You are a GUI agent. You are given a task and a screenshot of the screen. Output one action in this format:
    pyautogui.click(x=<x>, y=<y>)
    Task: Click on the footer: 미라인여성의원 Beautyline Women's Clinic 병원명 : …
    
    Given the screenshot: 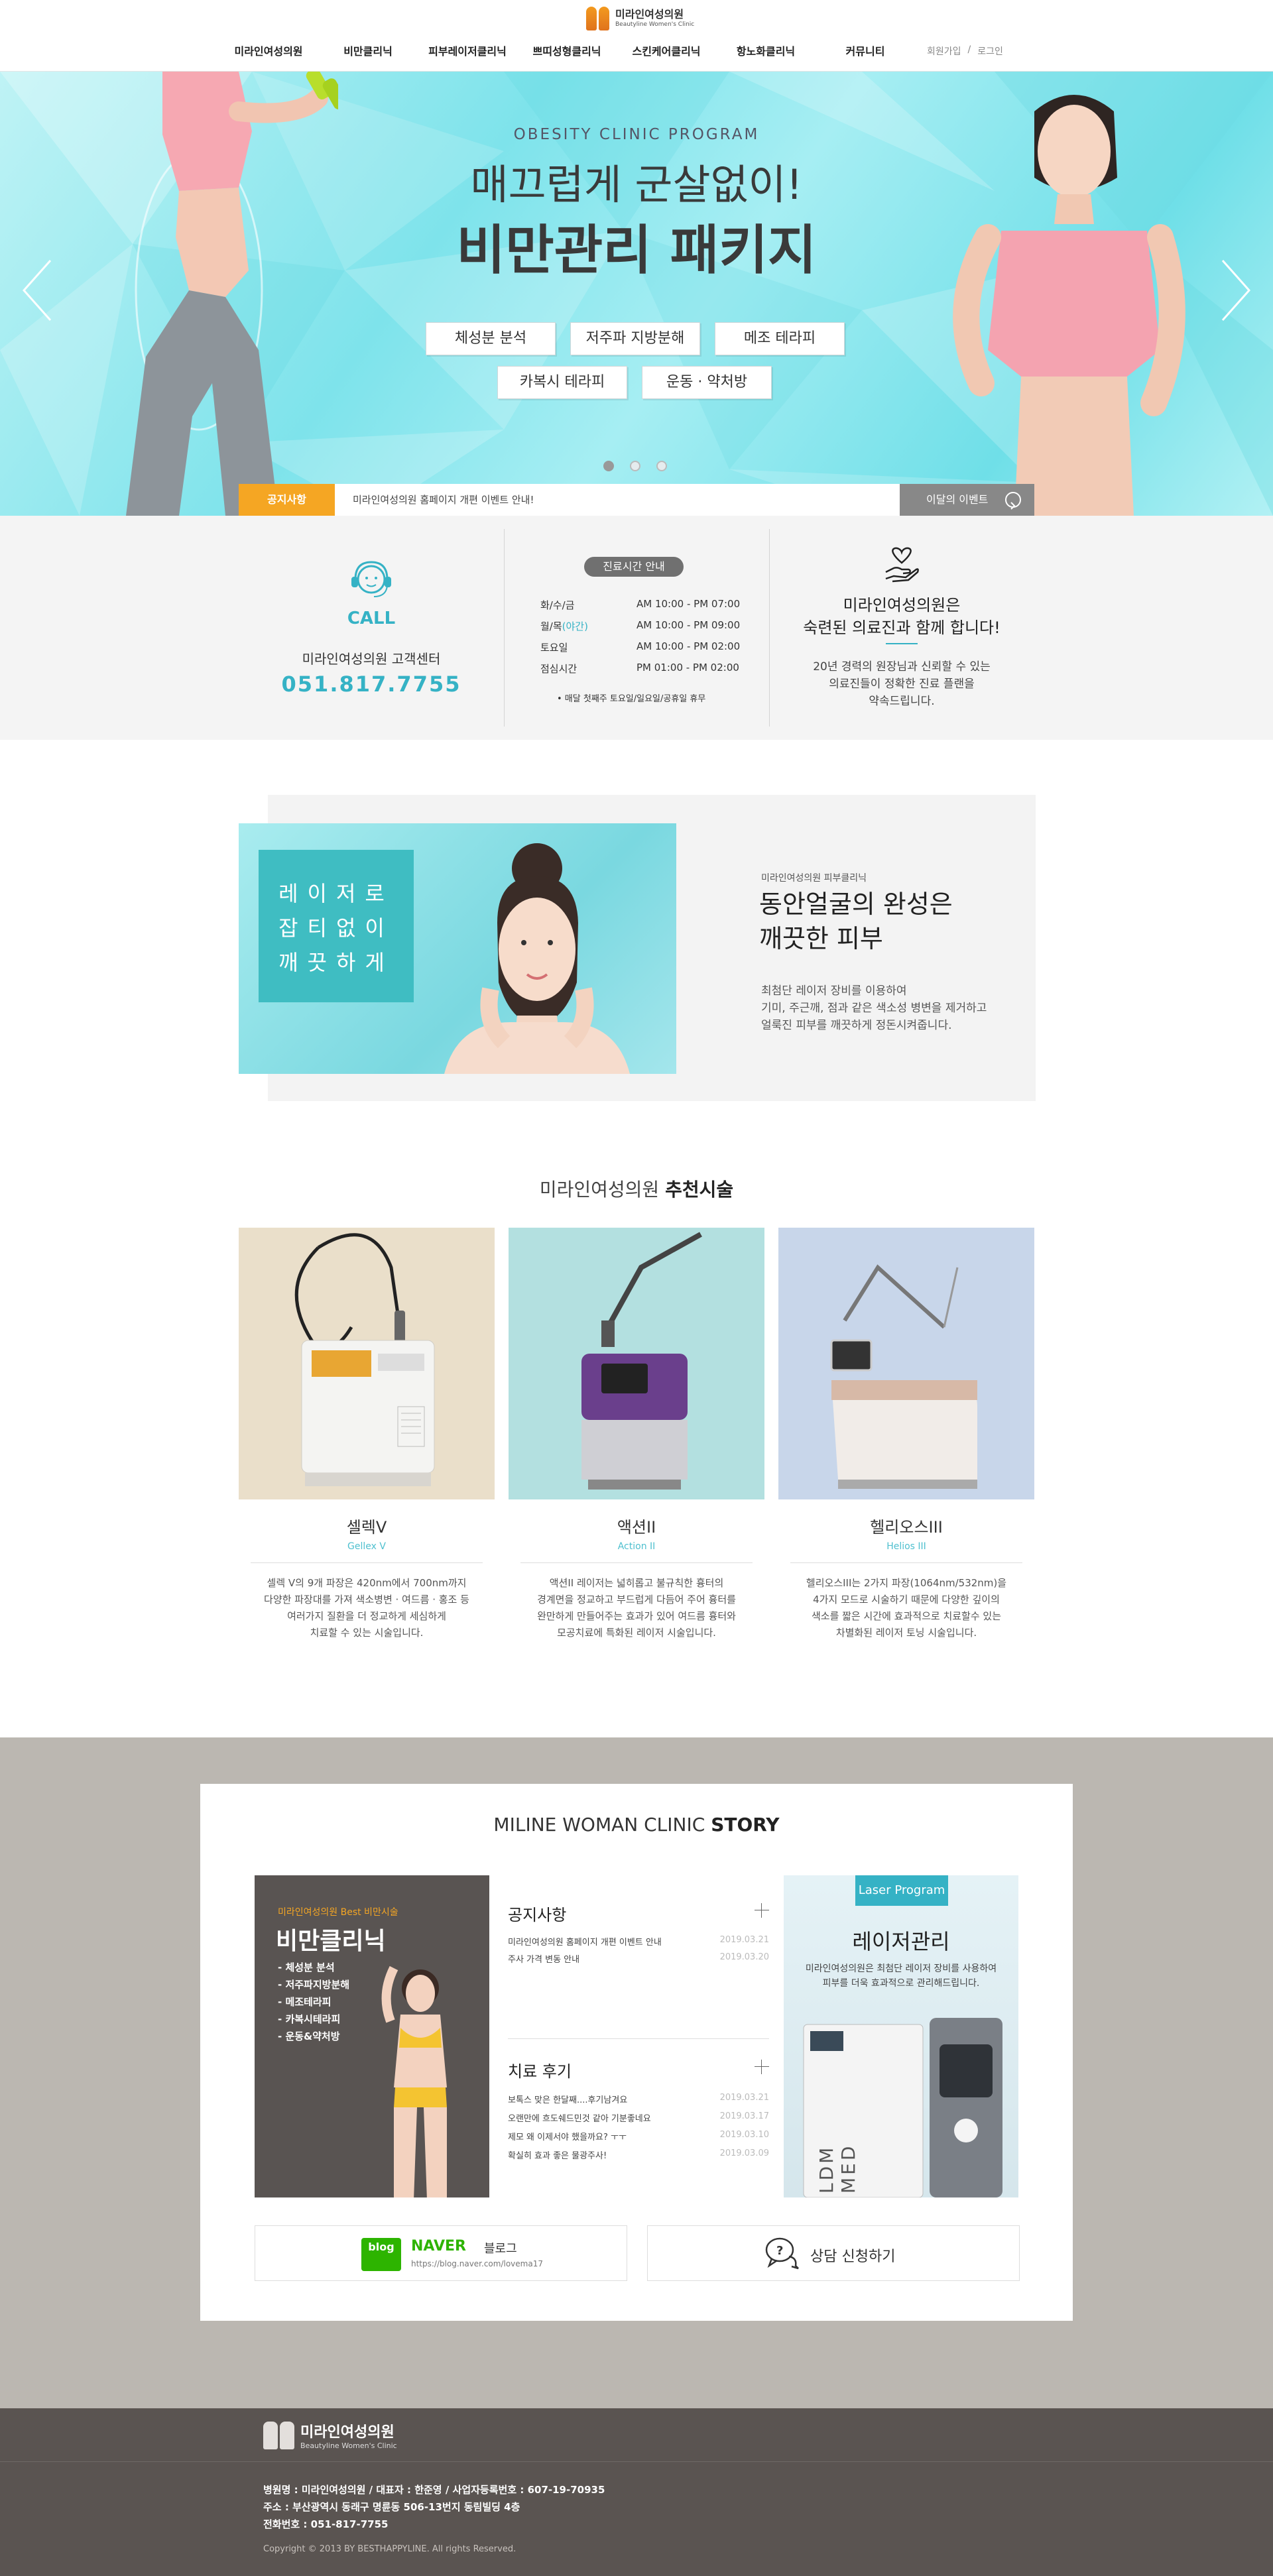 What is the action you would take?
    pyautogui.click(x=636, y=2492)
    